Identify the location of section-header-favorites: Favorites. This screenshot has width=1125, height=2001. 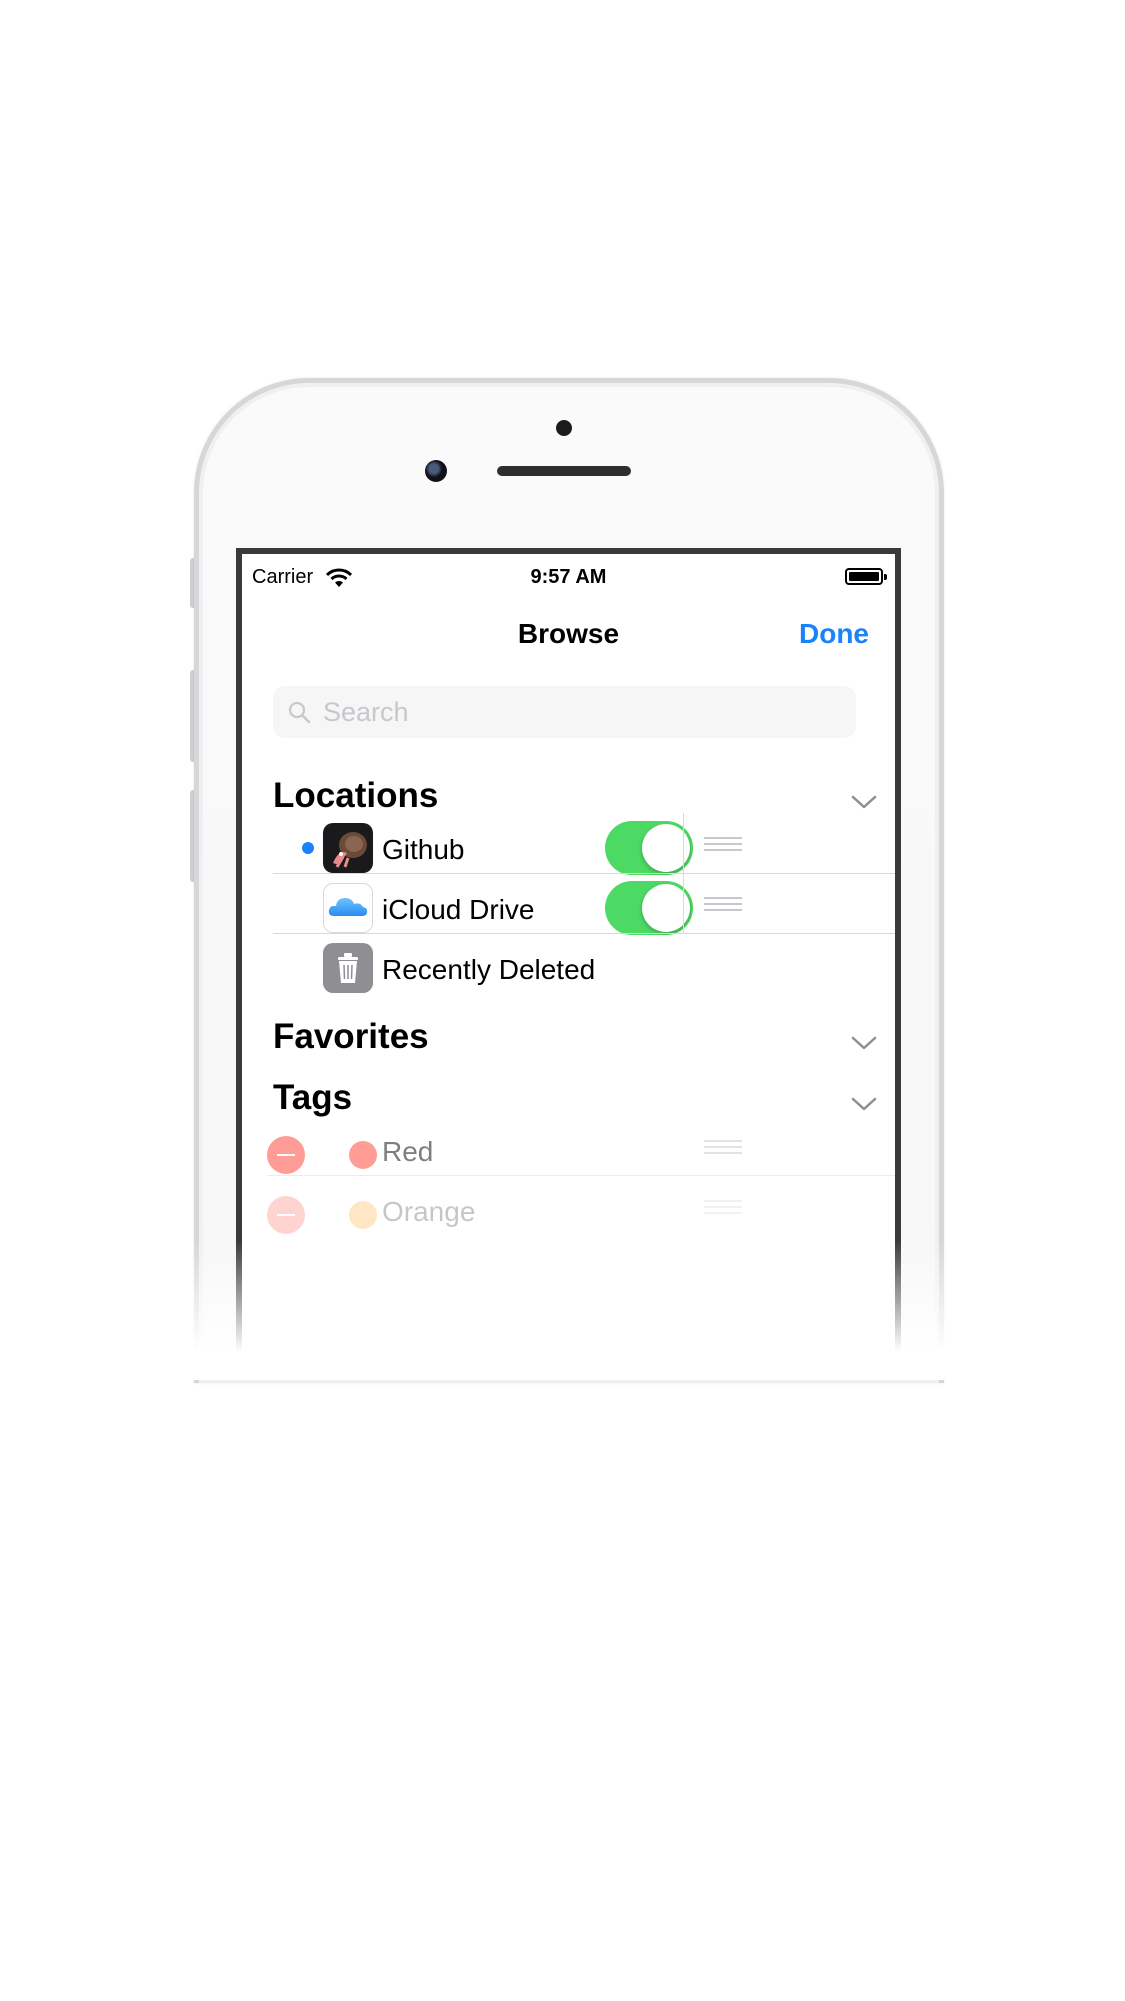
(351, 1036).